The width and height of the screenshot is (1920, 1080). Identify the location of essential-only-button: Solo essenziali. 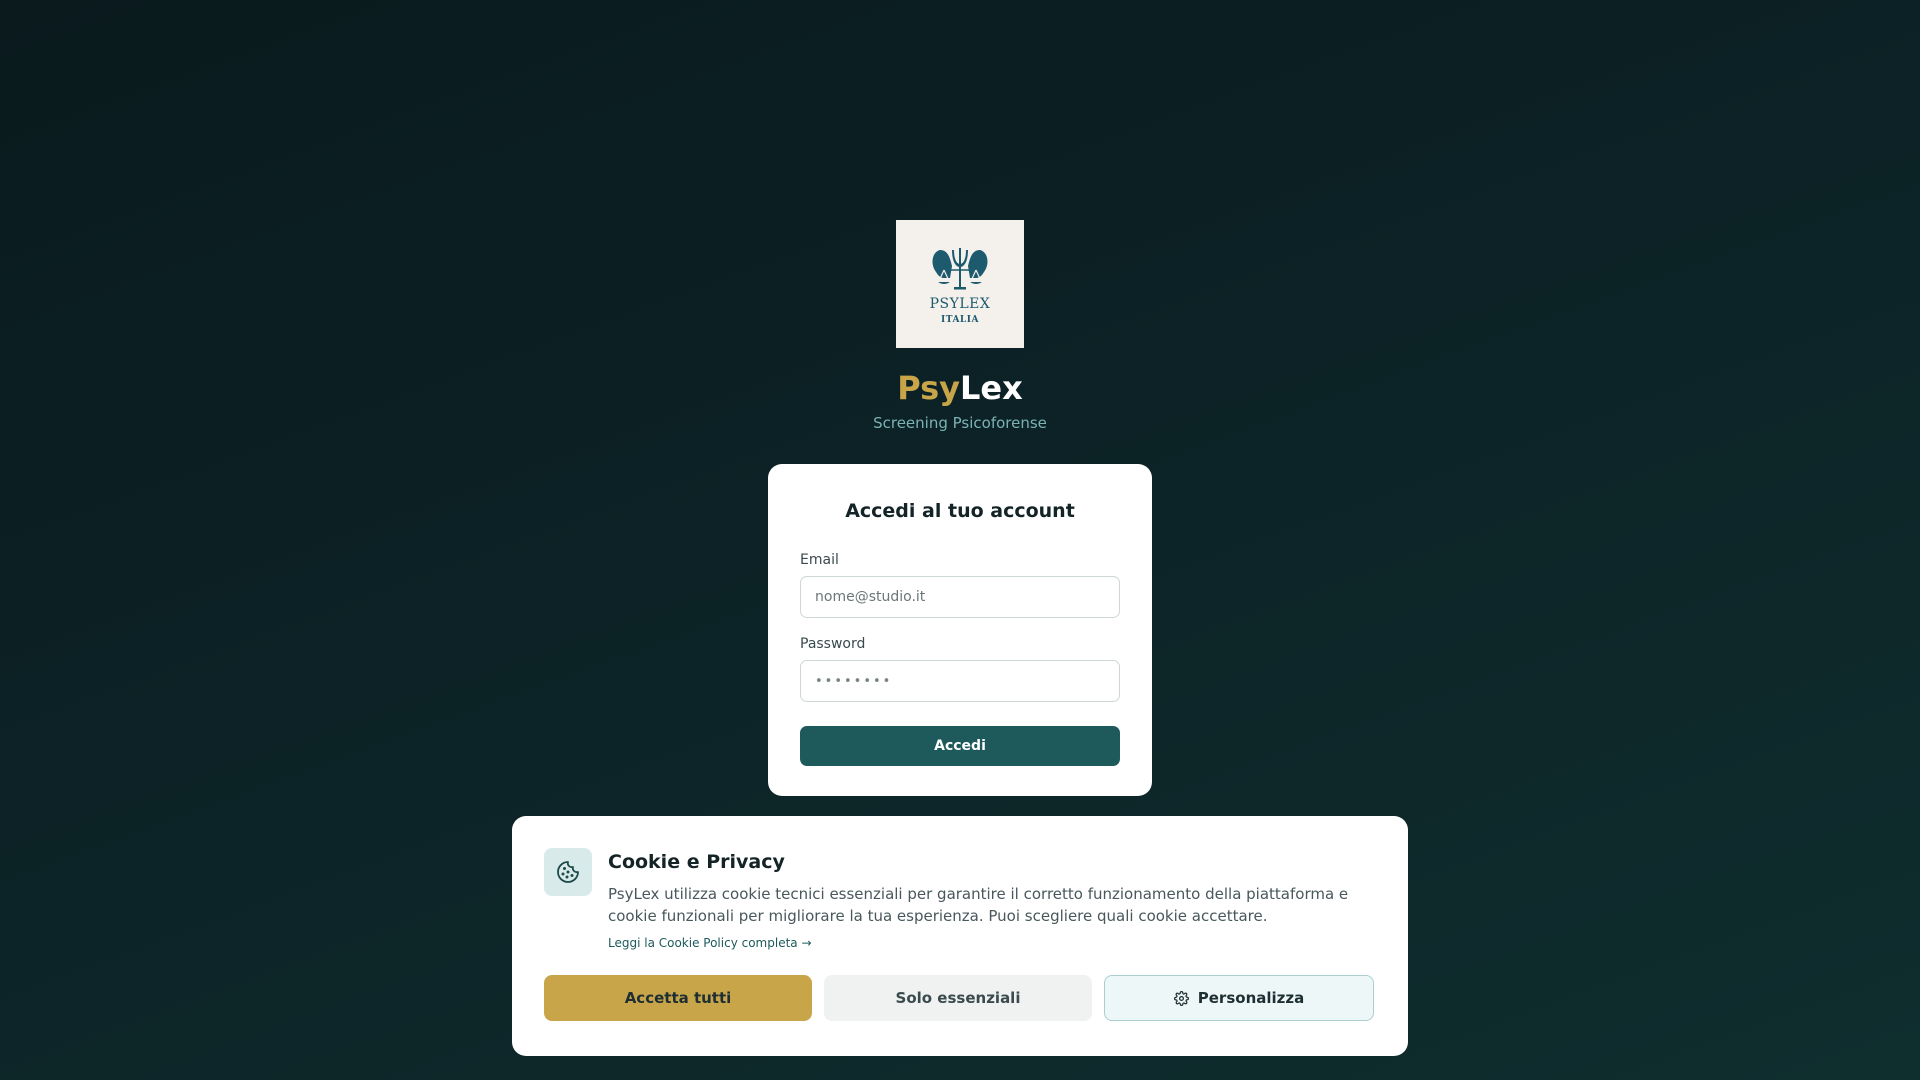
(958, 998).